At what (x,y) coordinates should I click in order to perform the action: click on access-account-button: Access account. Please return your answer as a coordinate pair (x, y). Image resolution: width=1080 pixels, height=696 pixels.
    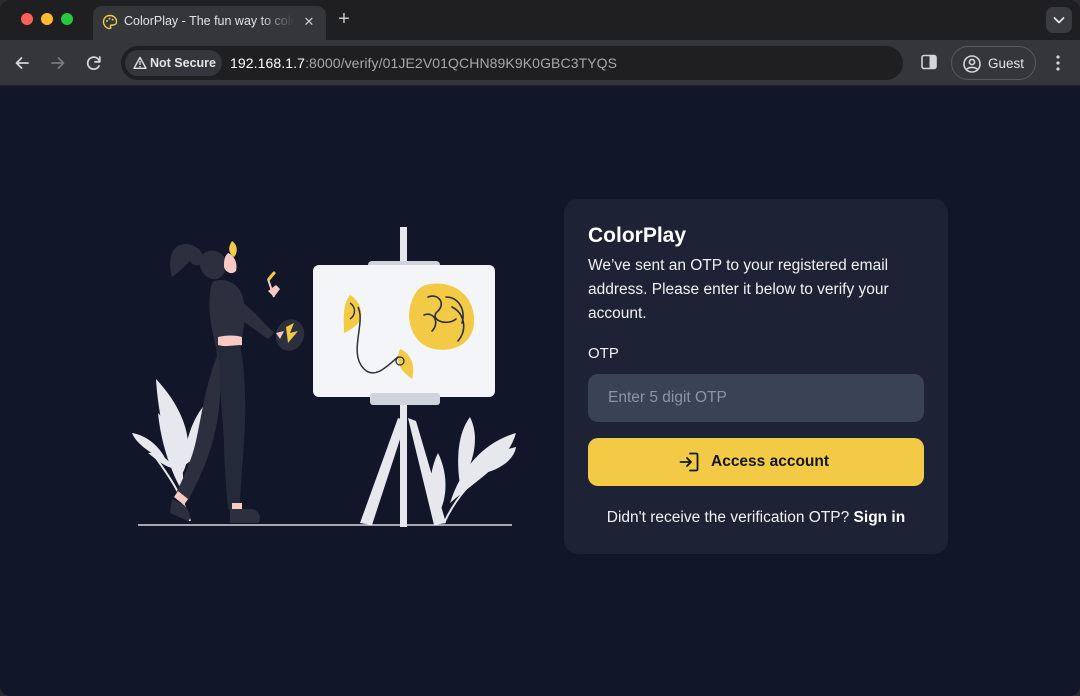
    Looking at the image, I should click on (756, 462).